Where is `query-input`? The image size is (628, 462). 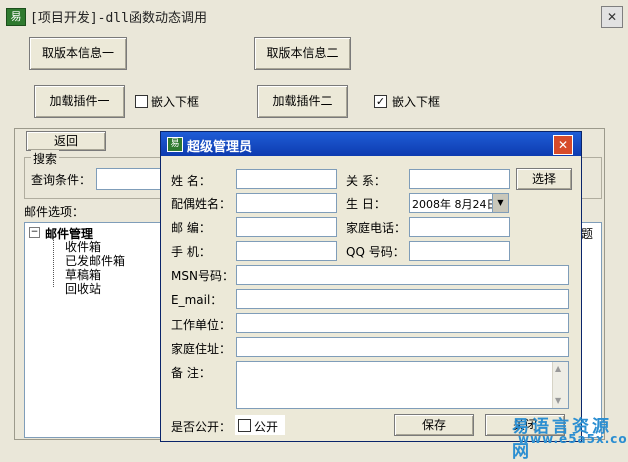 query-input is located at coordinates (129, 179).